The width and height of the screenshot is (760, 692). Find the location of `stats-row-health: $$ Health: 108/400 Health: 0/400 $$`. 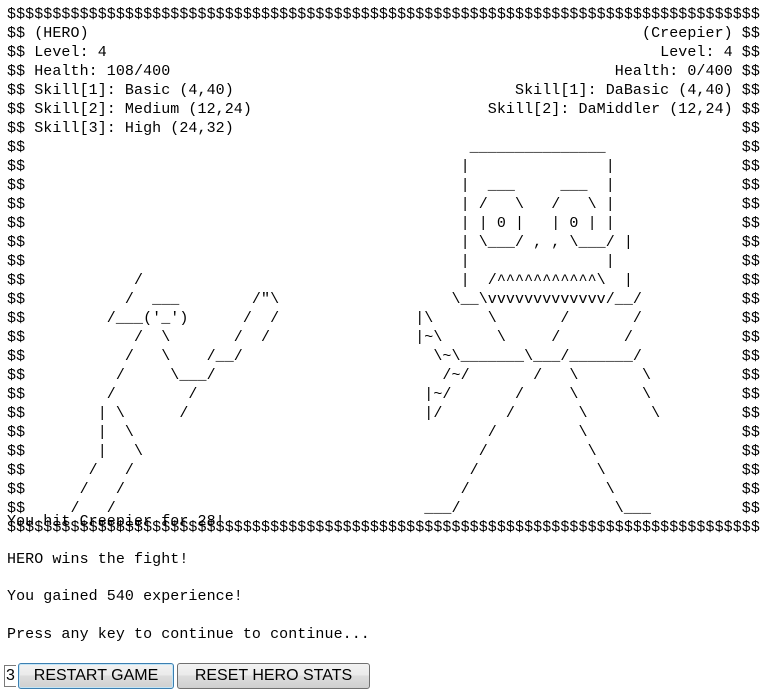

stats-row-health: $$ Health: 108/400 Health: 0/400 $$ is located at coordinates (383, 71).